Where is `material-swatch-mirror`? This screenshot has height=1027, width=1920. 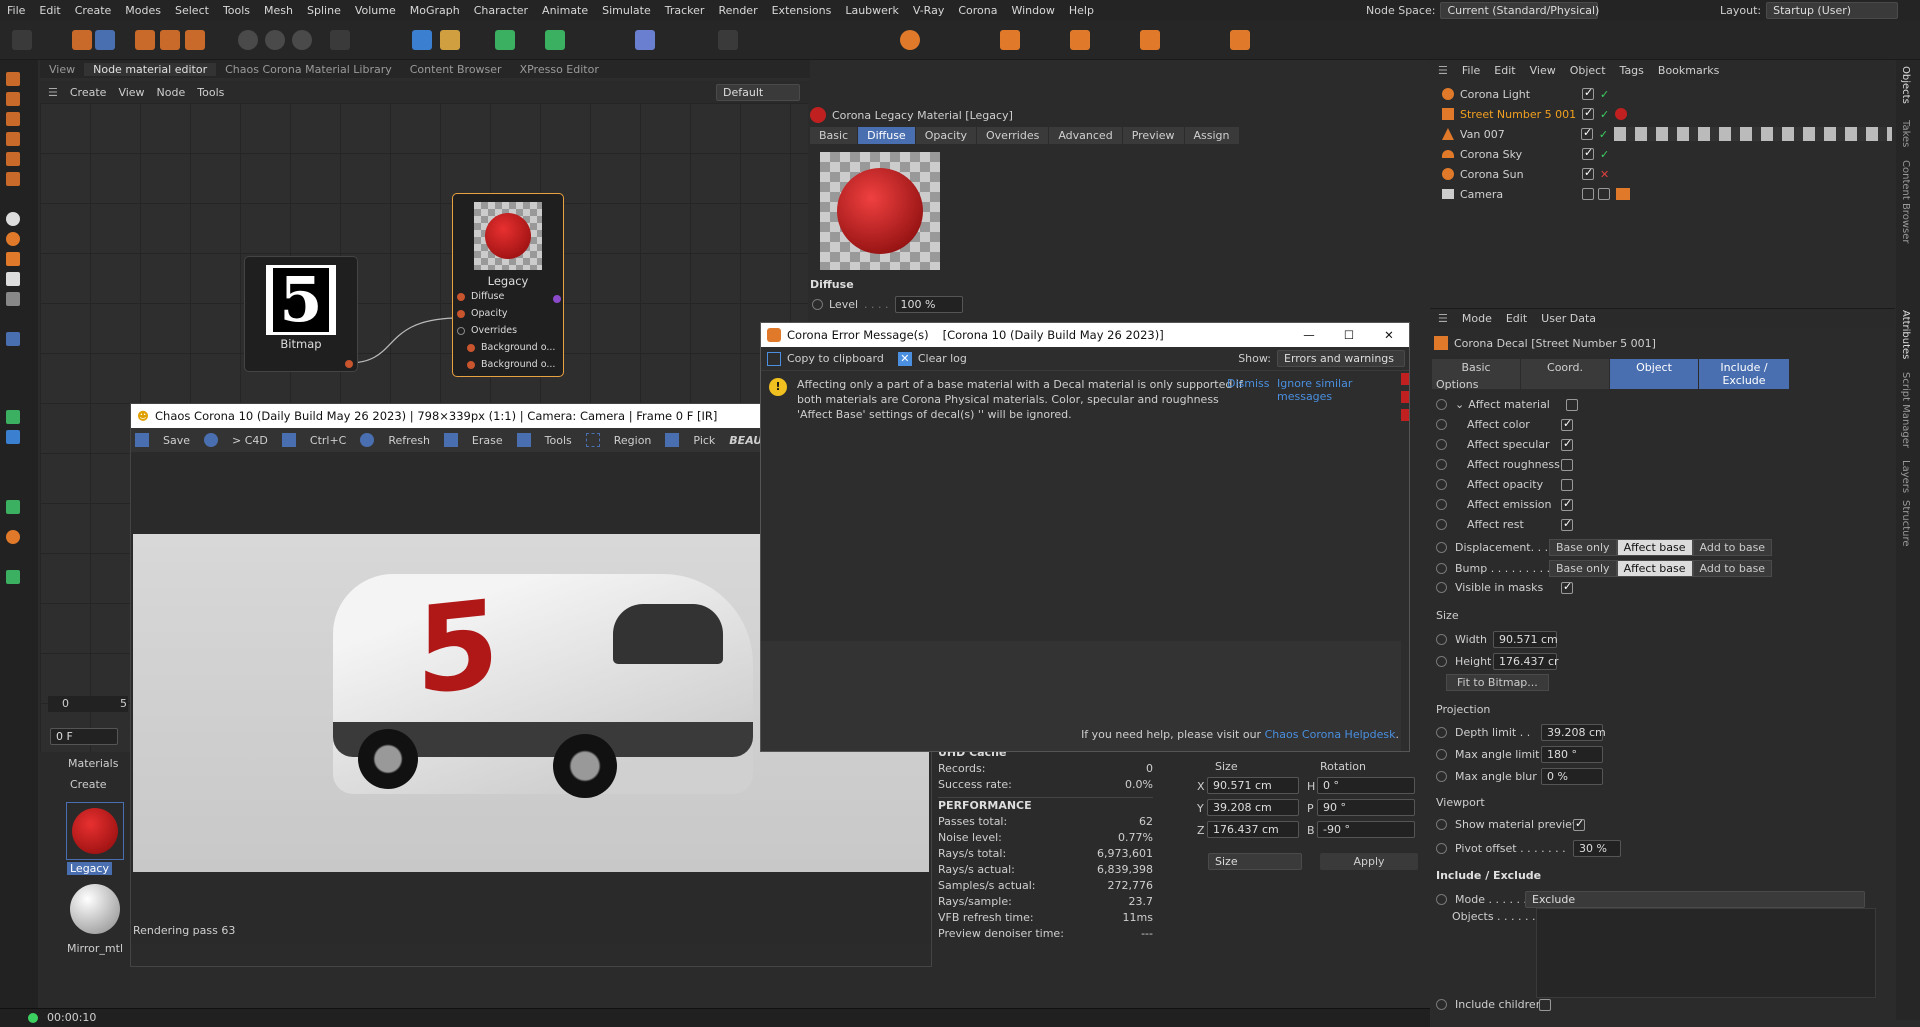
material-swatch-mirror is located at coordinates (95, 909).